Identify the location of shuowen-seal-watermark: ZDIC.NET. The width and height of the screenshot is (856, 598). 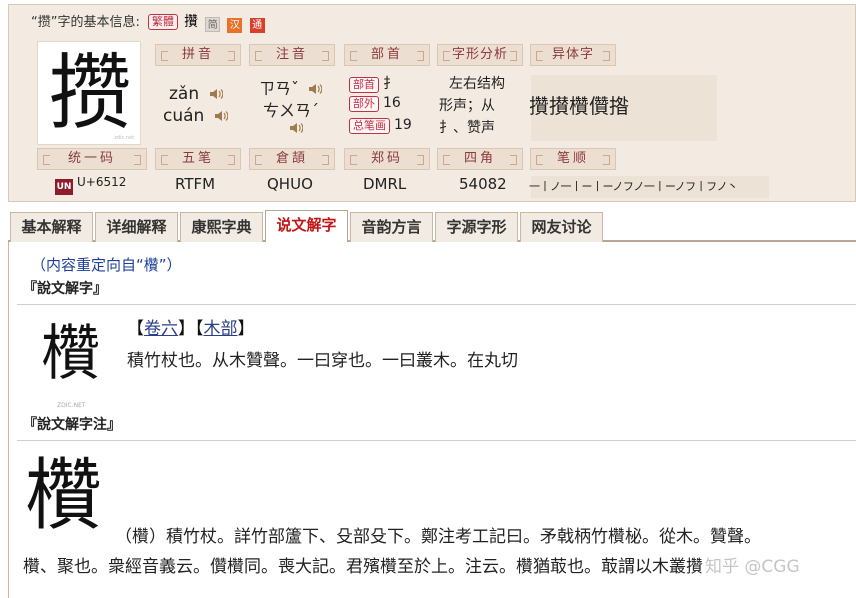
(71, 405).